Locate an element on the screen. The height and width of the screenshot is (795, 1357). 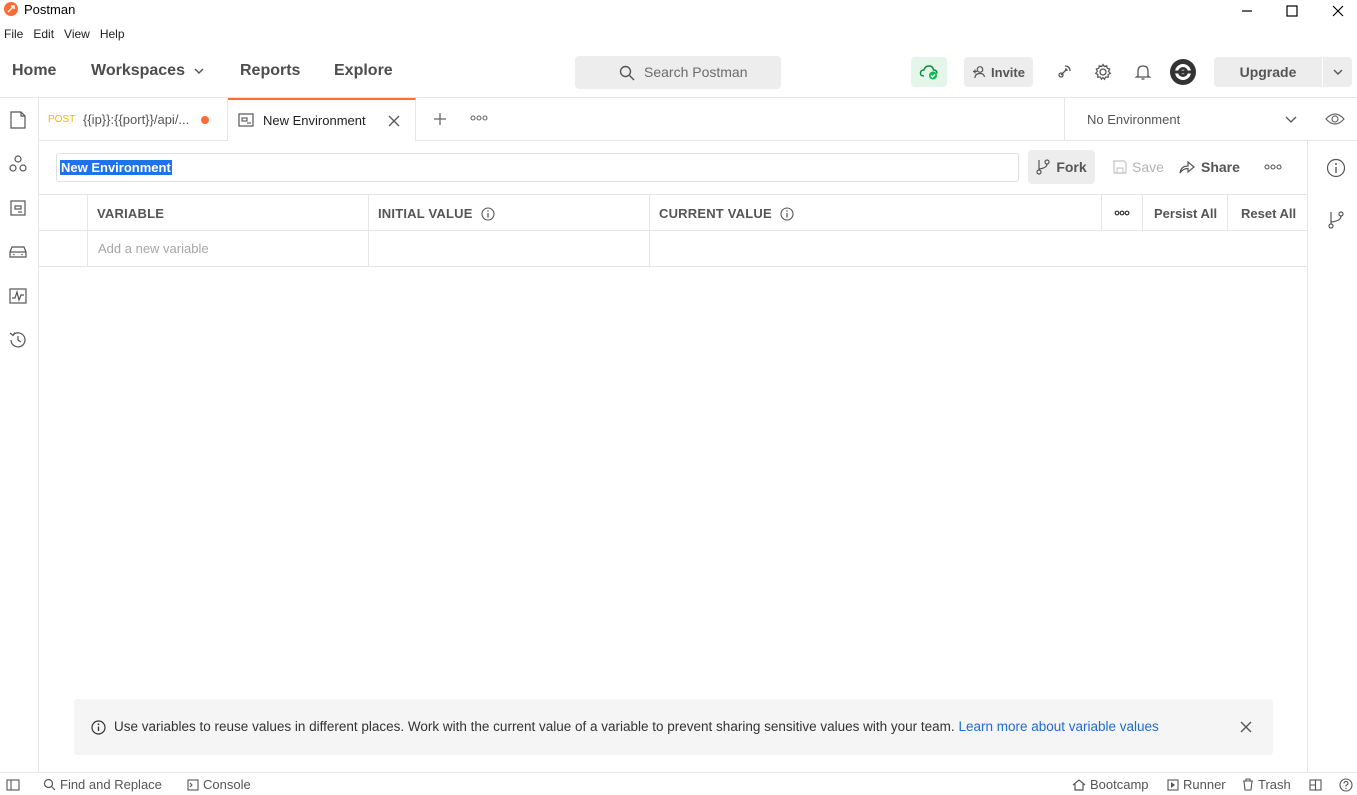
new-variable-input: Add a new variable is located at coordinates (228, 249).